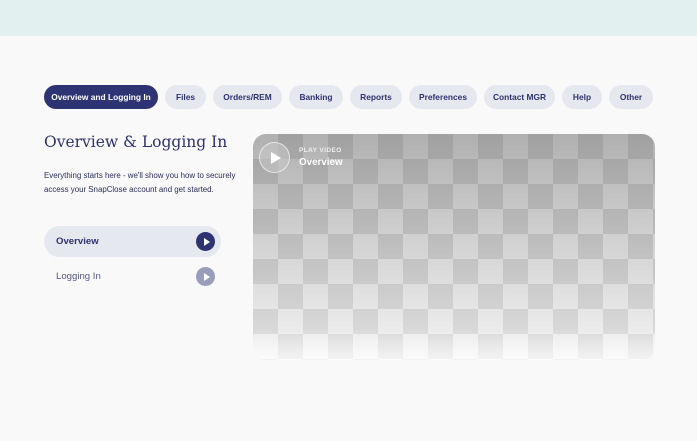 The height and width of the screenshot is (441, 697). I want to click on tab-contact-mgr: Contact MGR, so click(519, 97).